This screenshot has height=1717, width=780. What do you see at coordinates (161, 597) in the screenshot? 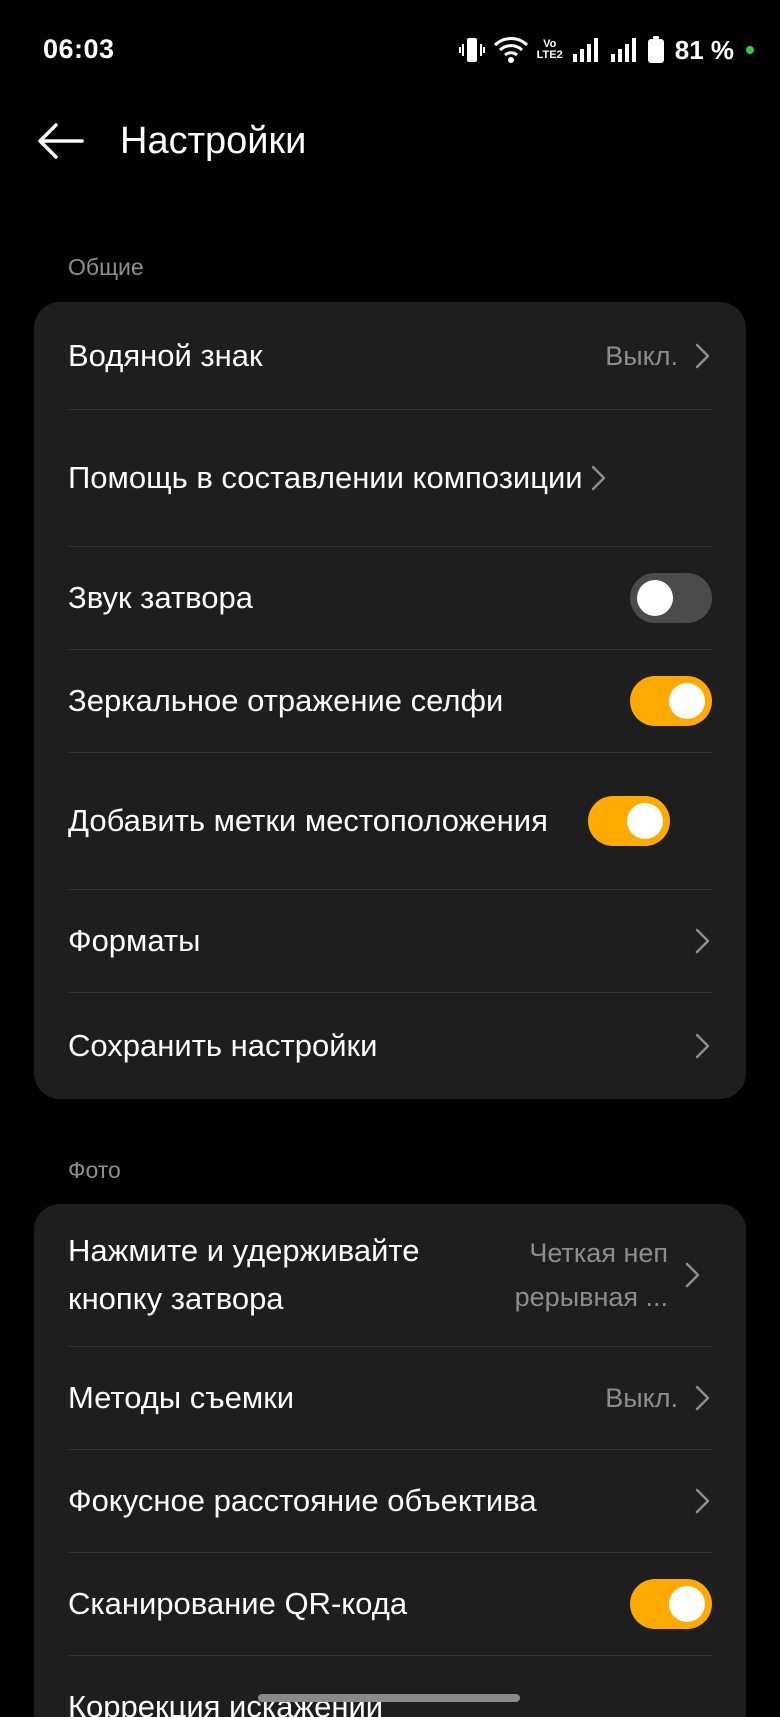
I see `row-label: Звук затвора` at bounding box center [161, 597].